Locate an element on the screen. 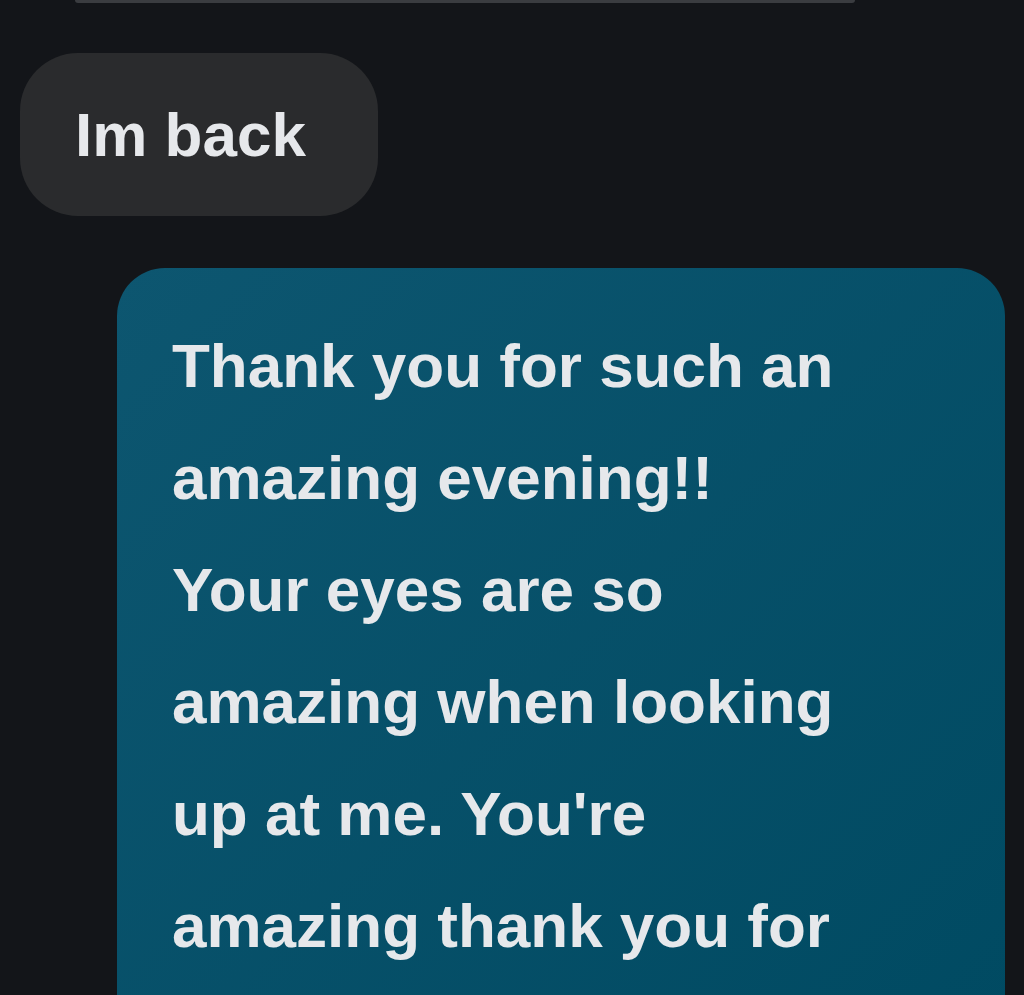 Image resolution: width=1024 pixels, height=995 pixels. received-message: Im back is located at coordinates (199, 134).